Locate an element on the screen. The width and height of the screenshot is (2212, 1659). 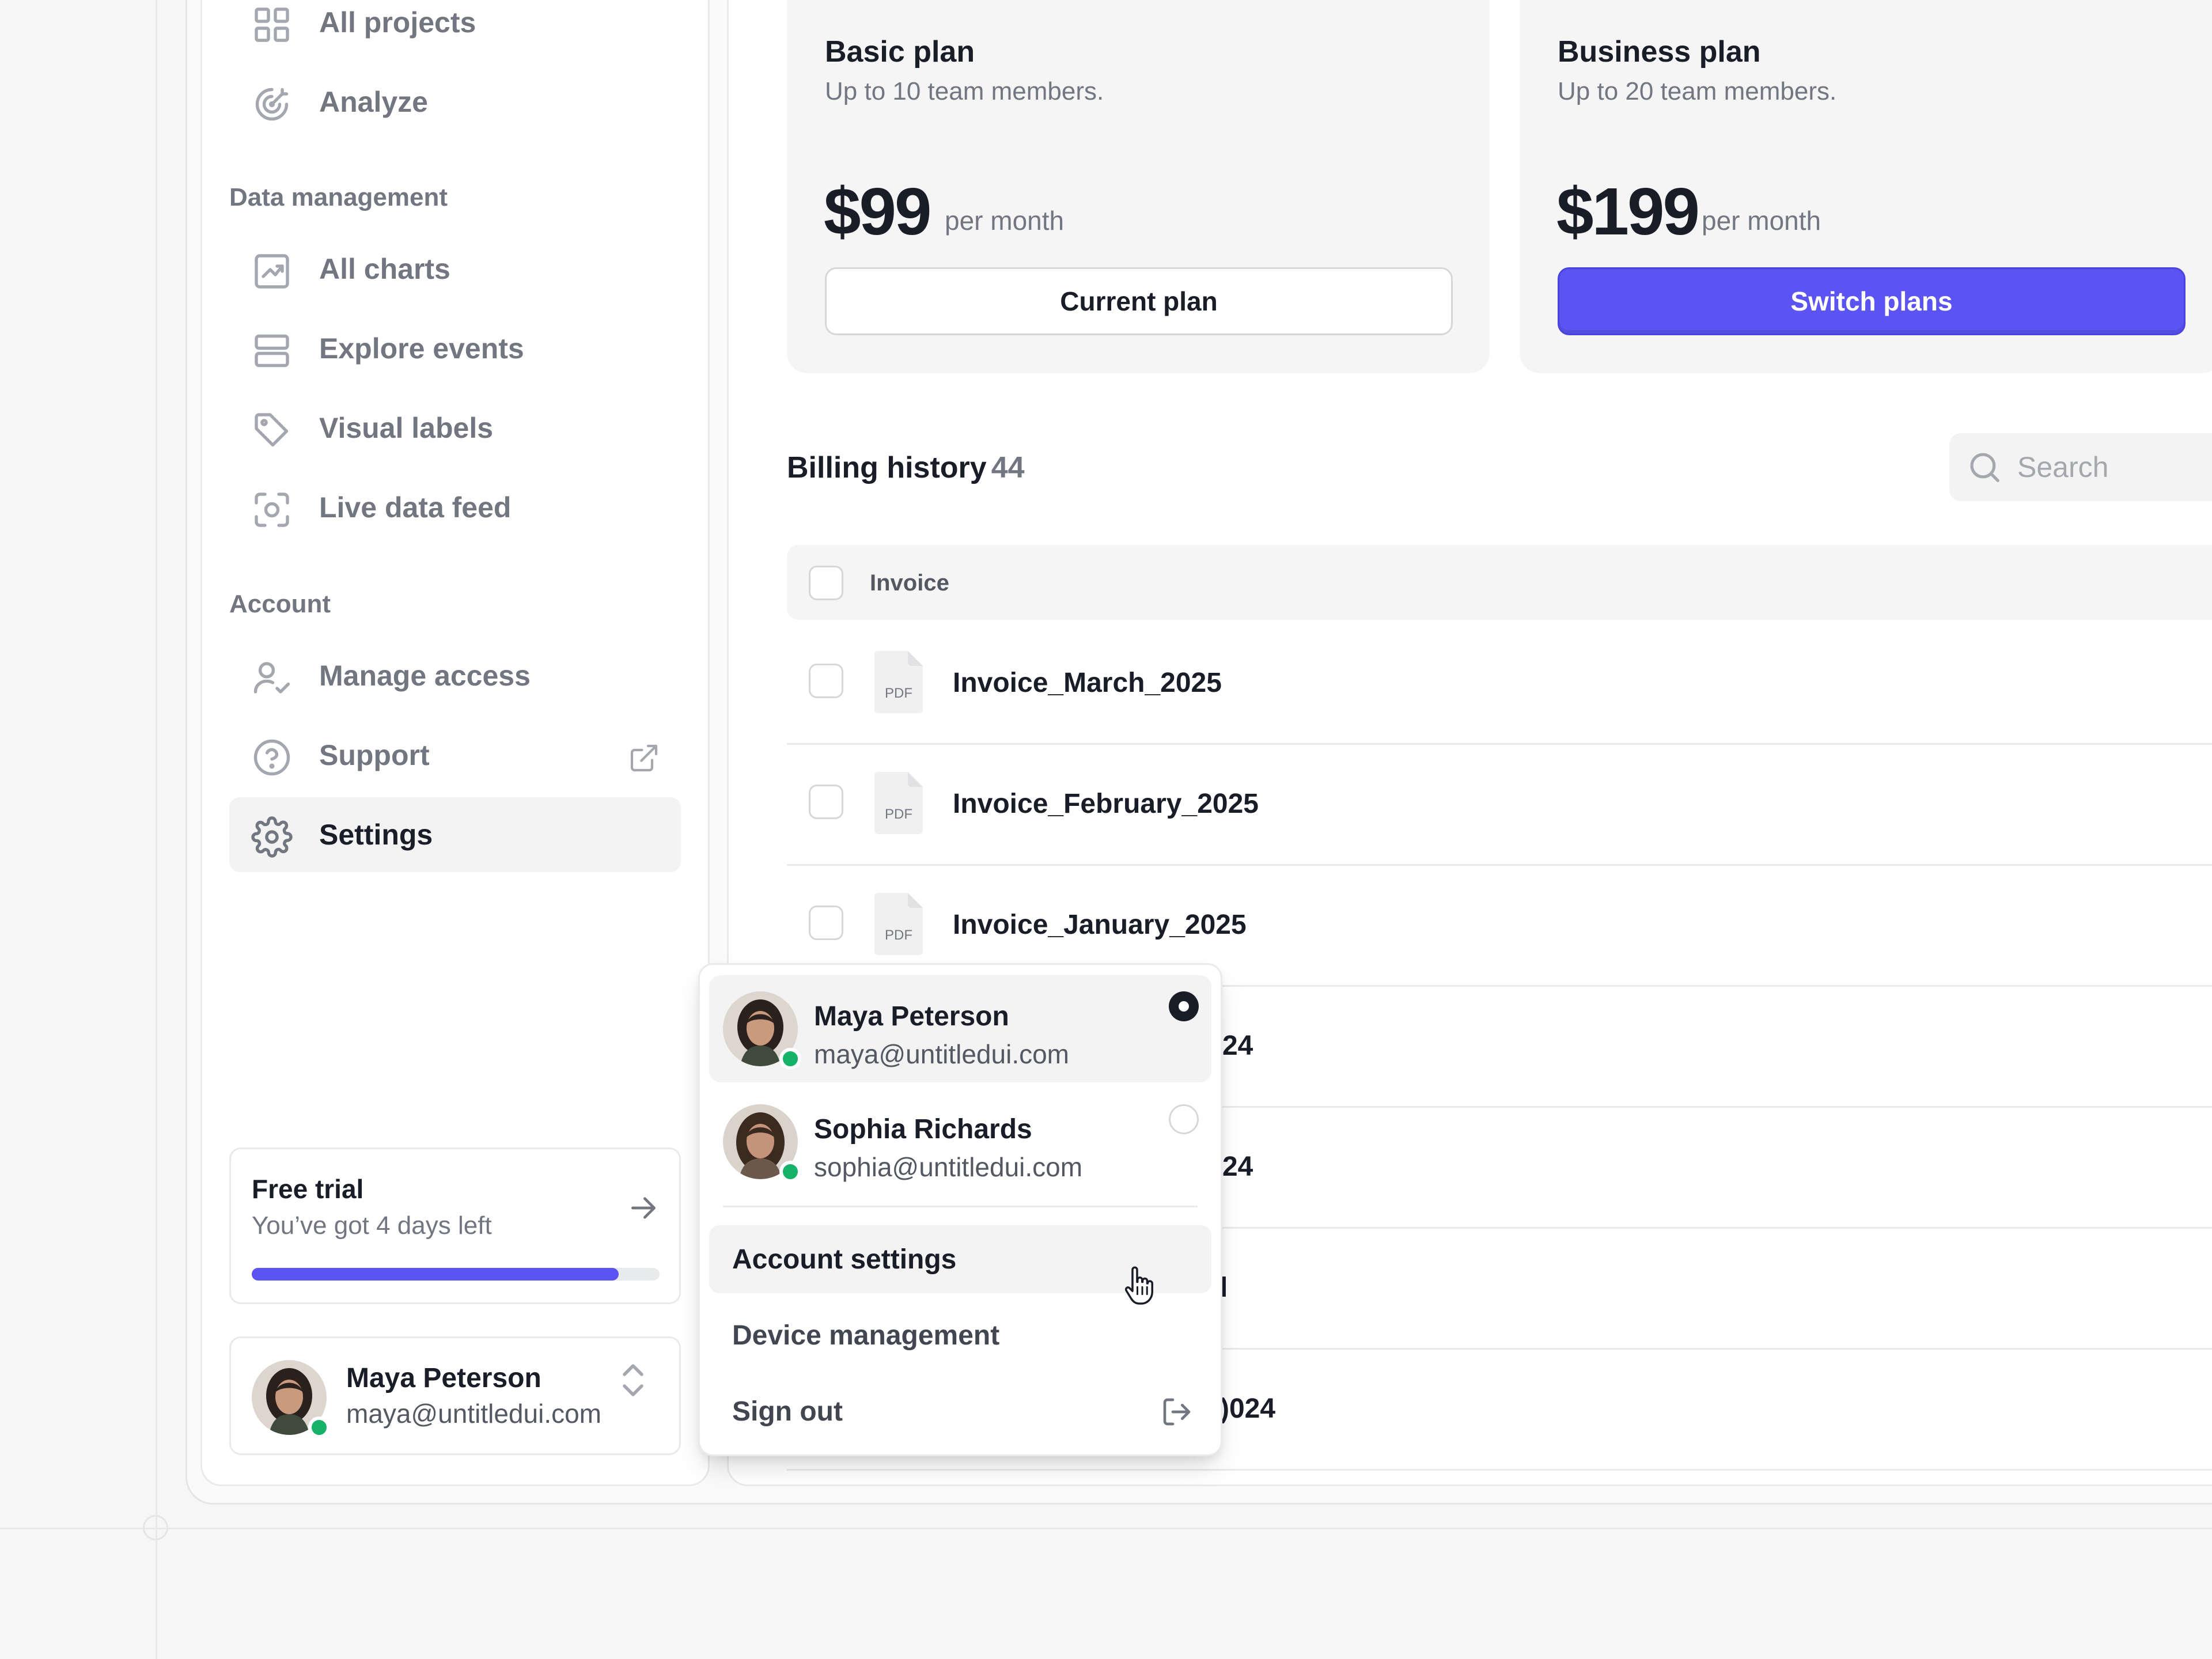
sidebar-item-visual-labels: Visual labels is located at coordinates (455, 428).